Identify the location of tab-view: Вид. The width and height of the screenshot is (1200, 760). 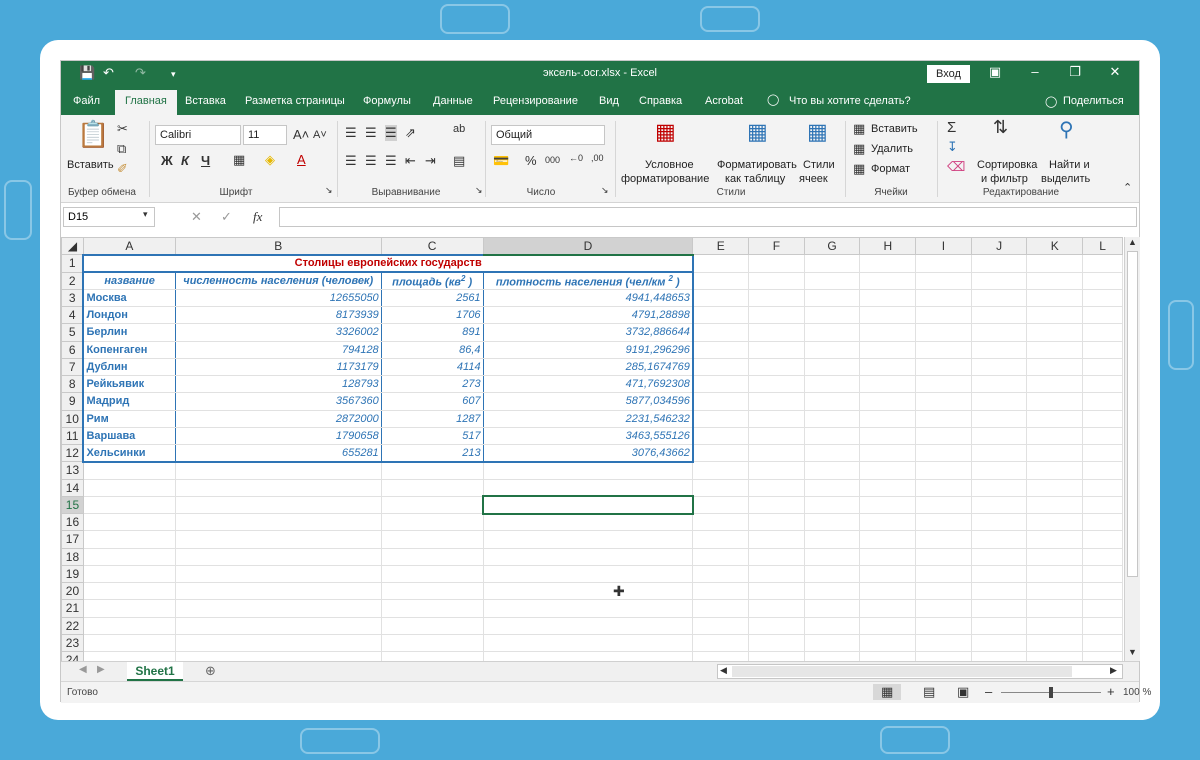
(609, 101).